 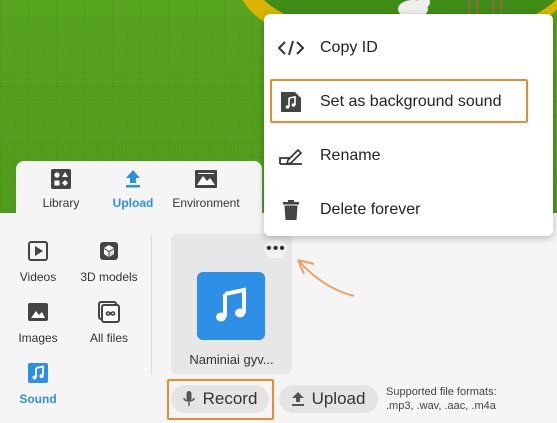 What do you see at coordinates (109, 312) in the screenshot?
I see `infinity-icon` at bounding box center [109, 312].